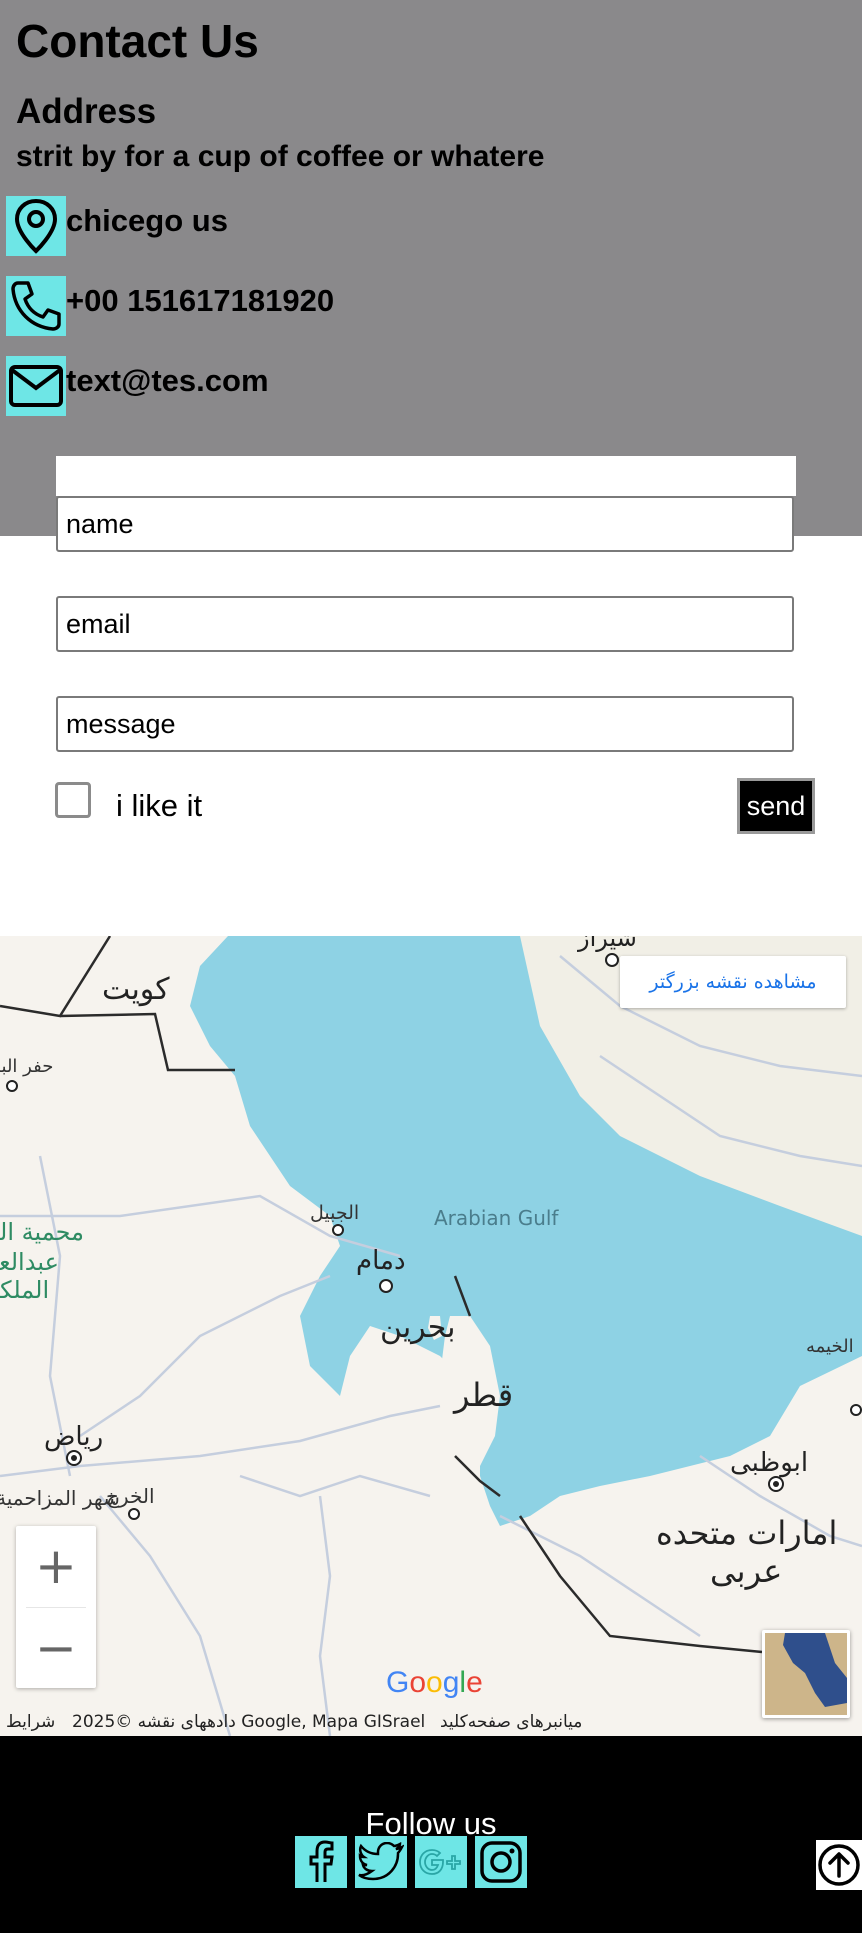 This screenshot has width=862, height=1933. I want to click on back-to-top-button, so click(839, 1865).